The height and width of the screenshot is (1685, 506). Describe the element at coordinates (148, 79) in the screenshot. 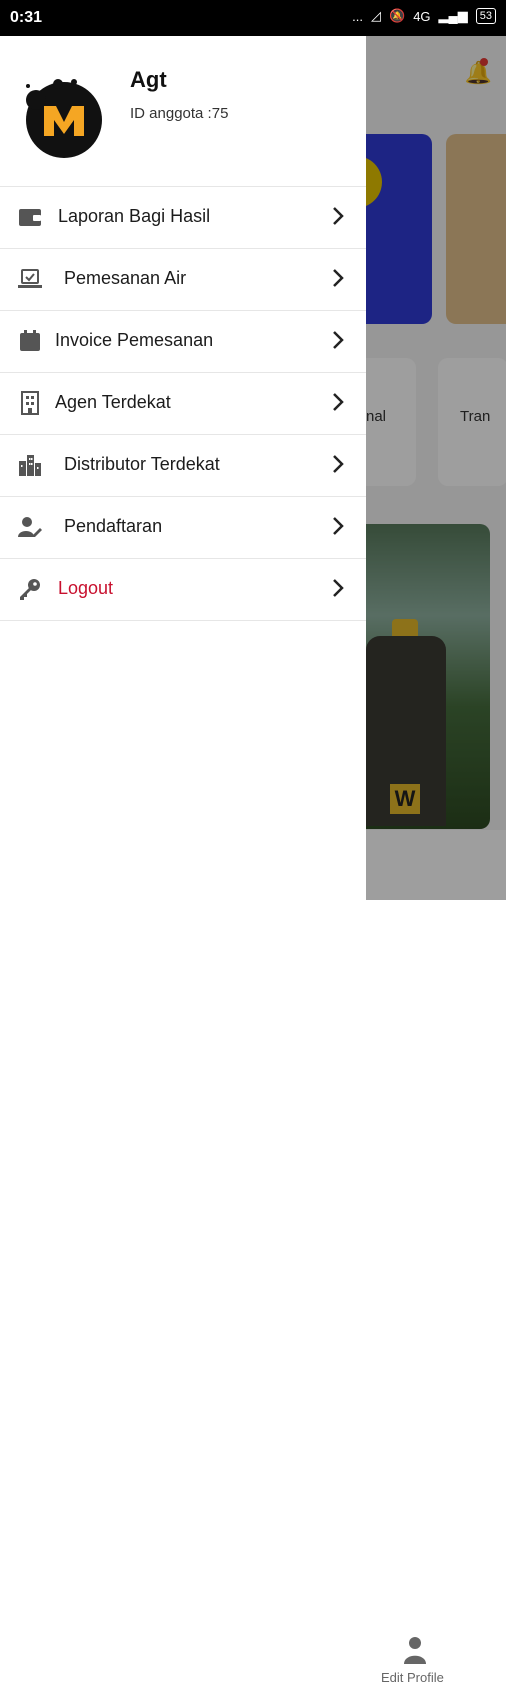

I see `user-name: Agt` at that location.